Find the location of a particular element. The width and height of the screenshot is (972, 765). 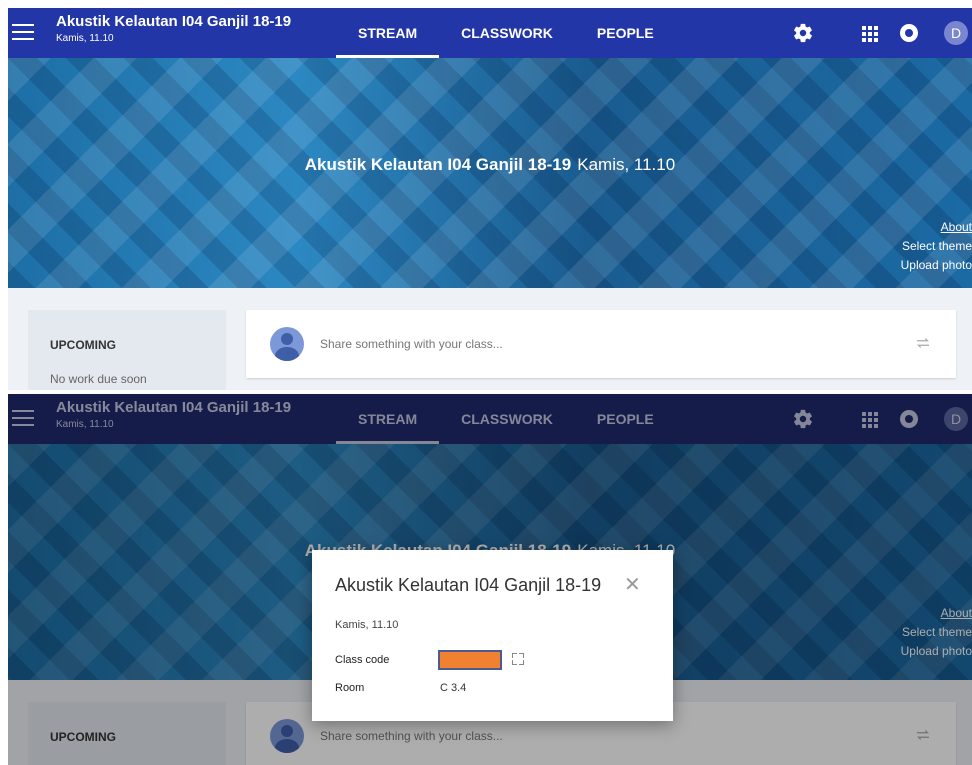

banner-class-subtitle: Kamis, 11.10 is located at coordinates (626, 164).